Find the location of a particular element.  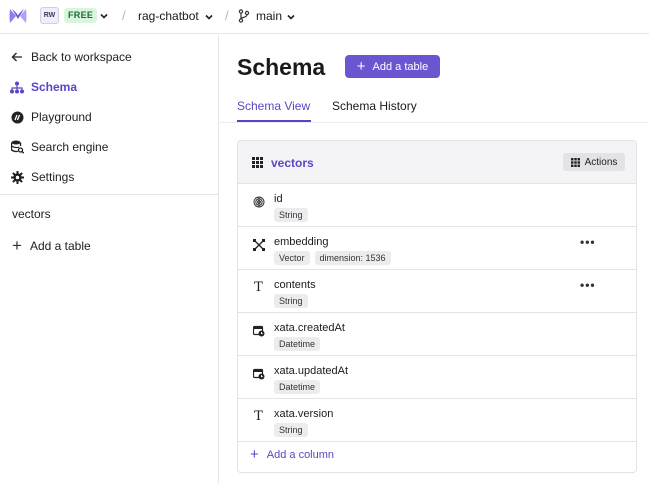

database-selector: rag-chatbot is located at coordinates (168, 16).